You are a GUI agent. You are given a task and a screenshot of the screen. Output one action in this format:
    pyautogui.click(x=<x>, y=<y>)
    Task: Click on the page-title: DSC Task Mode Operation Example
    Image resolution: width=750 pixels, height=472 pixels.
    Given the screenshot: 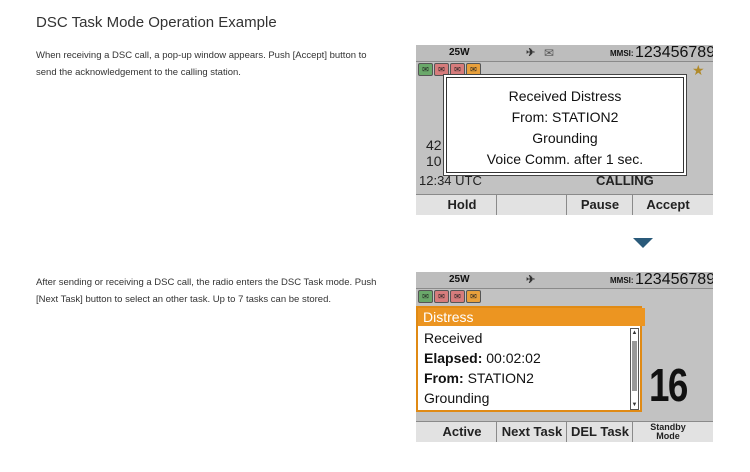 What is the action you would take?
    pyautogui.click(x=156, y=22)
    